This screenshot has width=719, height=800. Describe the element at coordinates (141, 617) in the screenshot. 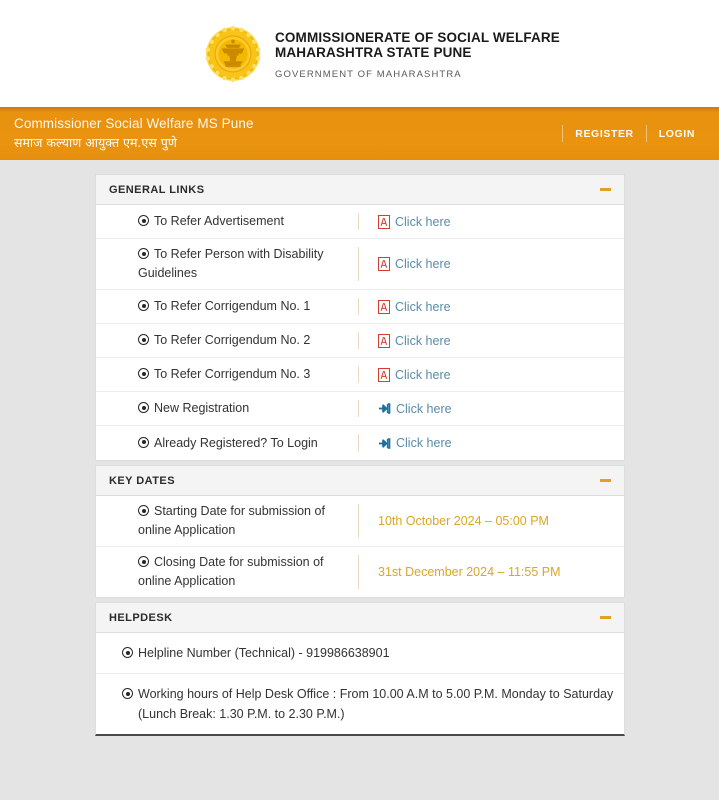

I see `panel-title: HELPDESK` at that location.